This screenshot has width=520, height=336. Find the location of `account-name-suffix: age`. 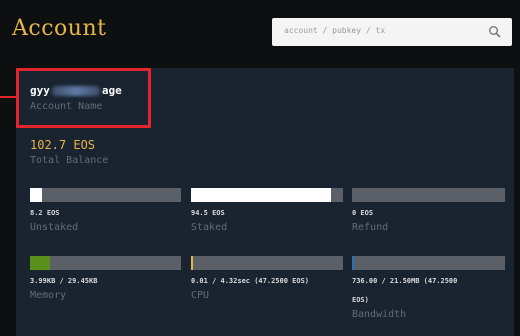

account-name-suffix: age is located at coordinates (111, 90).